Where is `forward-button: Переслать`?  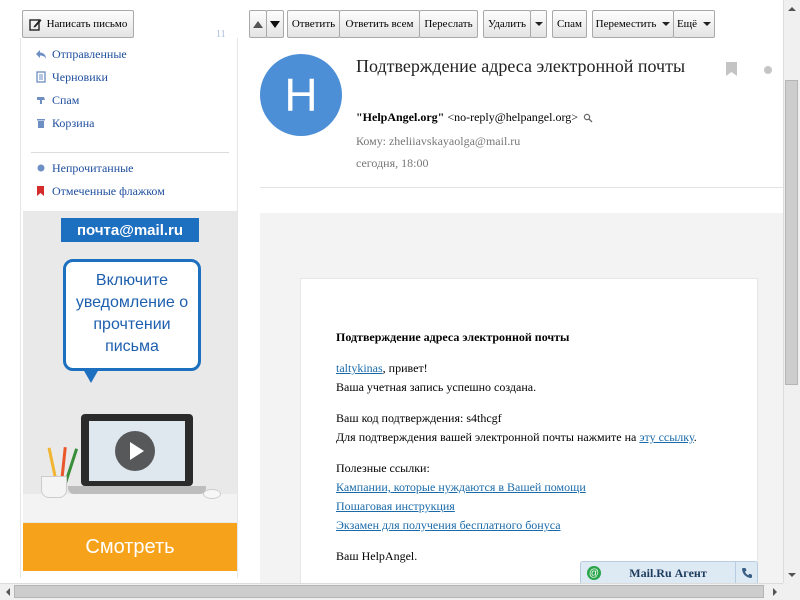
forward-button: Переслать is located at coordinates (448, 24).